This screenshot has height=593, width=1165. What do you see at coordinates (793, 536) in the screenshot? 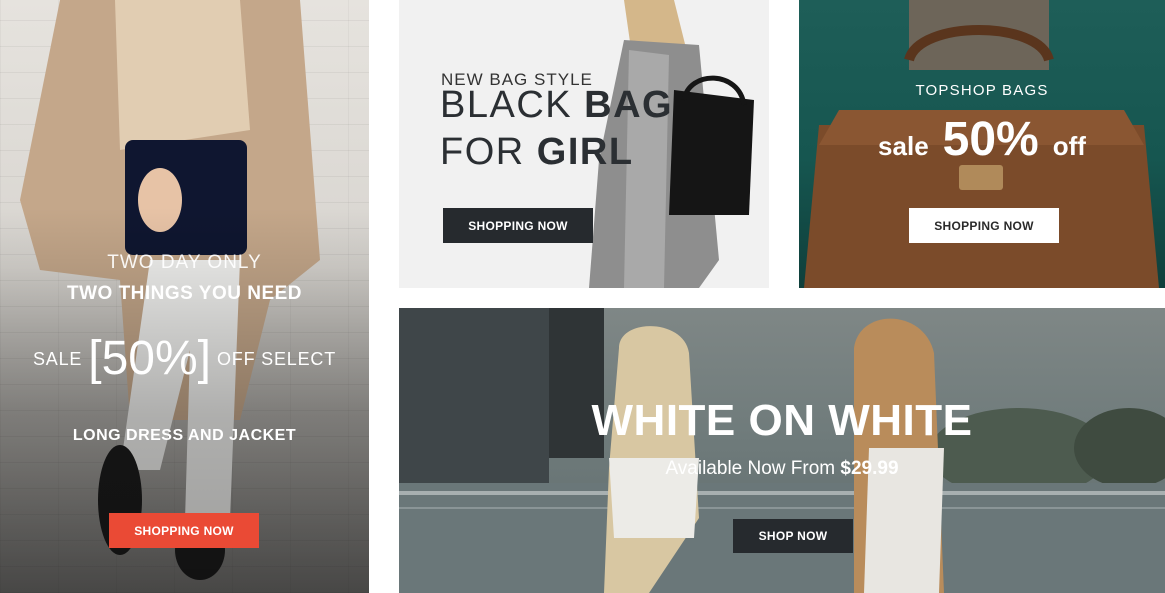
I see `shop-now-button: SHOP NOW` at bounding box center [793, 536].